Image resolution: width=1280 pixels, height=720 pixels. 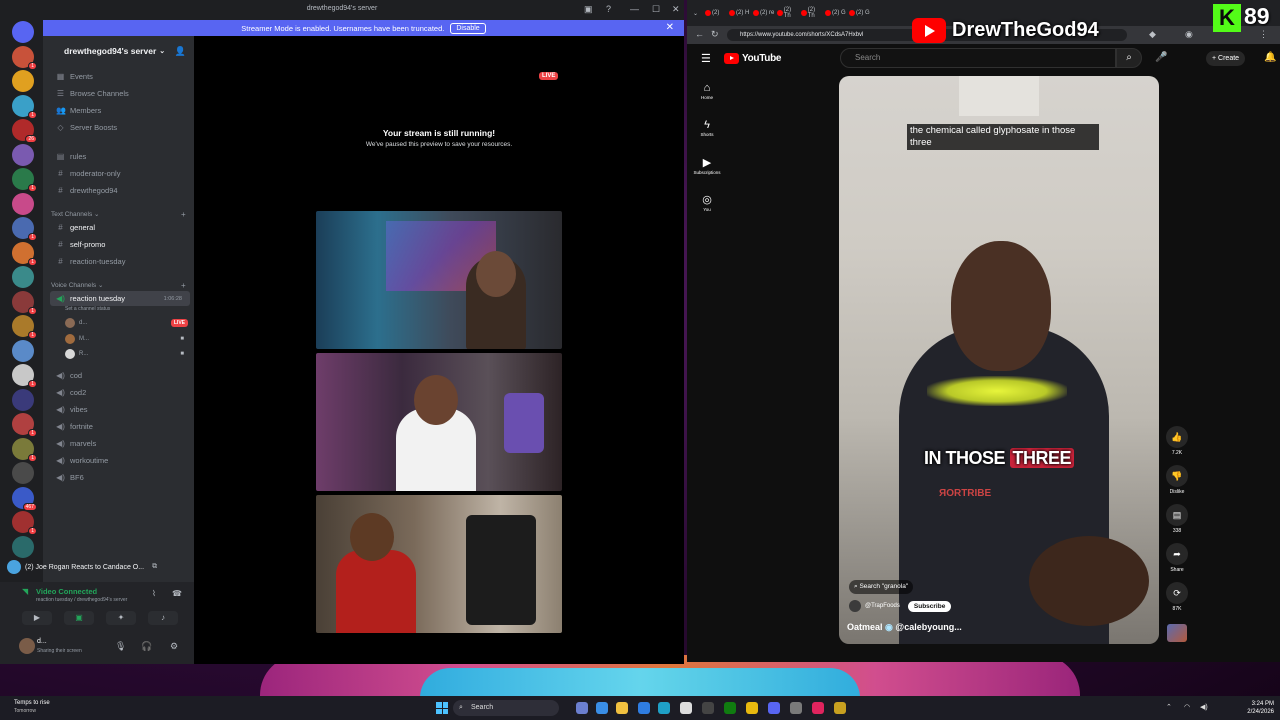 I want to click on share-button: ➦ Share, so click(x=1177, y=558).